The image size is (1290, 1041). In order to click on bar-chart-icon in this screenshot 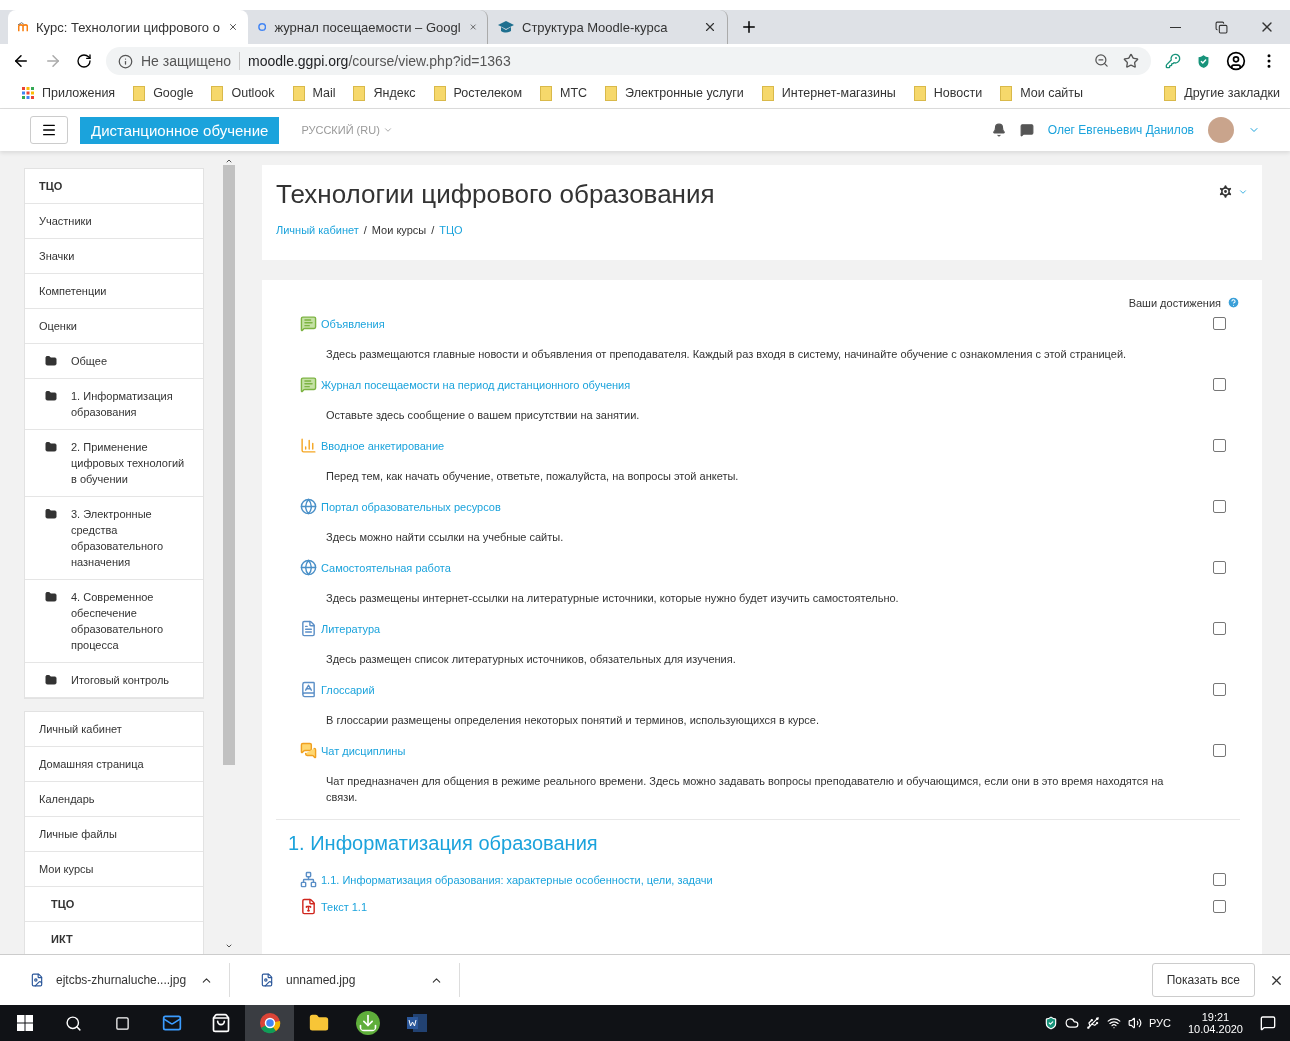, I will do `click(308, 445)`.